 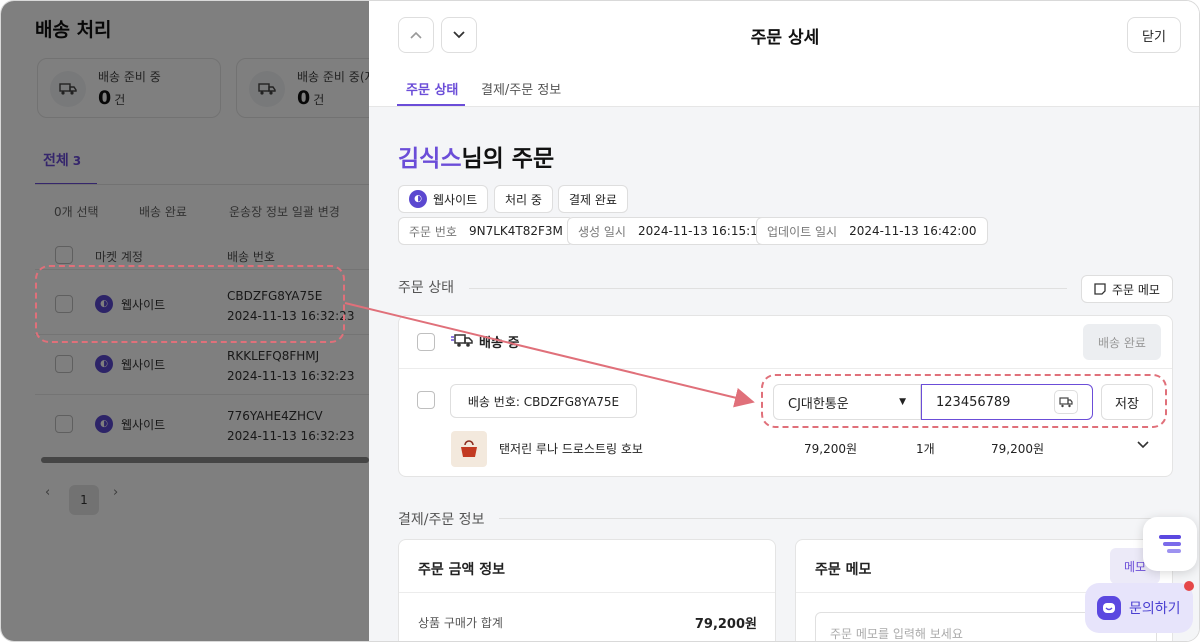 What do you see at coordinates (521, 88) in the screenshot?
I see `tab-payment-info: 결제/주문 정보` at bounding box center [521, 88].